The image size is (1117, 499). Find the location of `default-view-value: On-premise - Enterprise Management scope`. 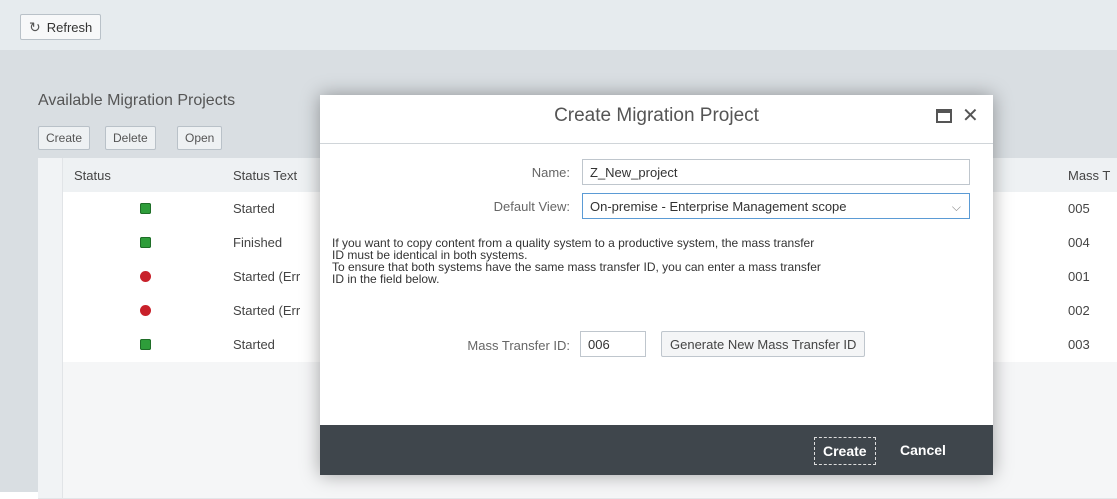

default-view-value: On-premise - Enterprise Management scope is located at coordinates (718, 206).